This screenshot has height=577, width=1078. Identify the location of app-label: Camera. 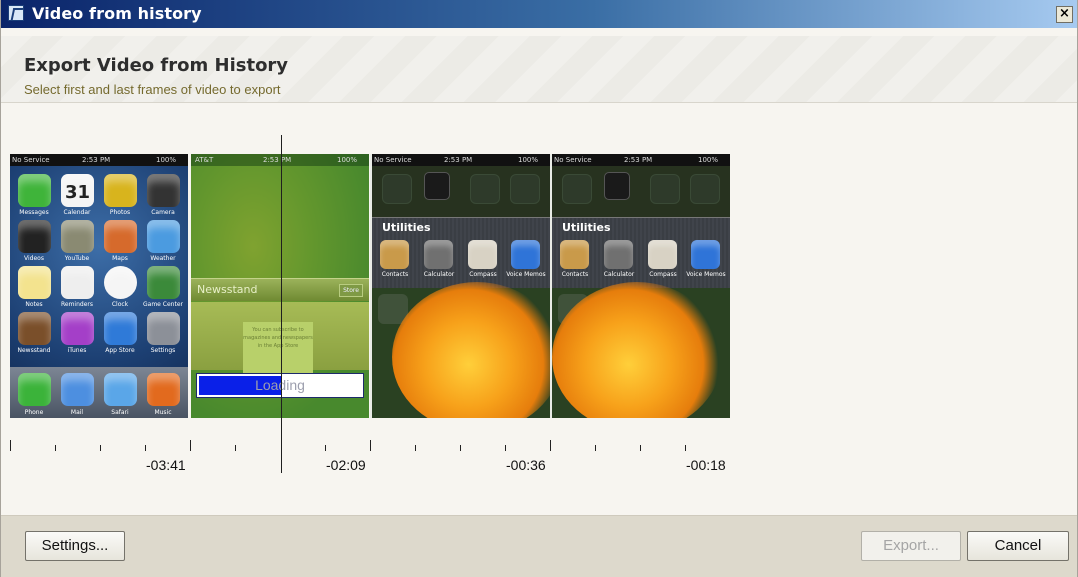
(163, 212).